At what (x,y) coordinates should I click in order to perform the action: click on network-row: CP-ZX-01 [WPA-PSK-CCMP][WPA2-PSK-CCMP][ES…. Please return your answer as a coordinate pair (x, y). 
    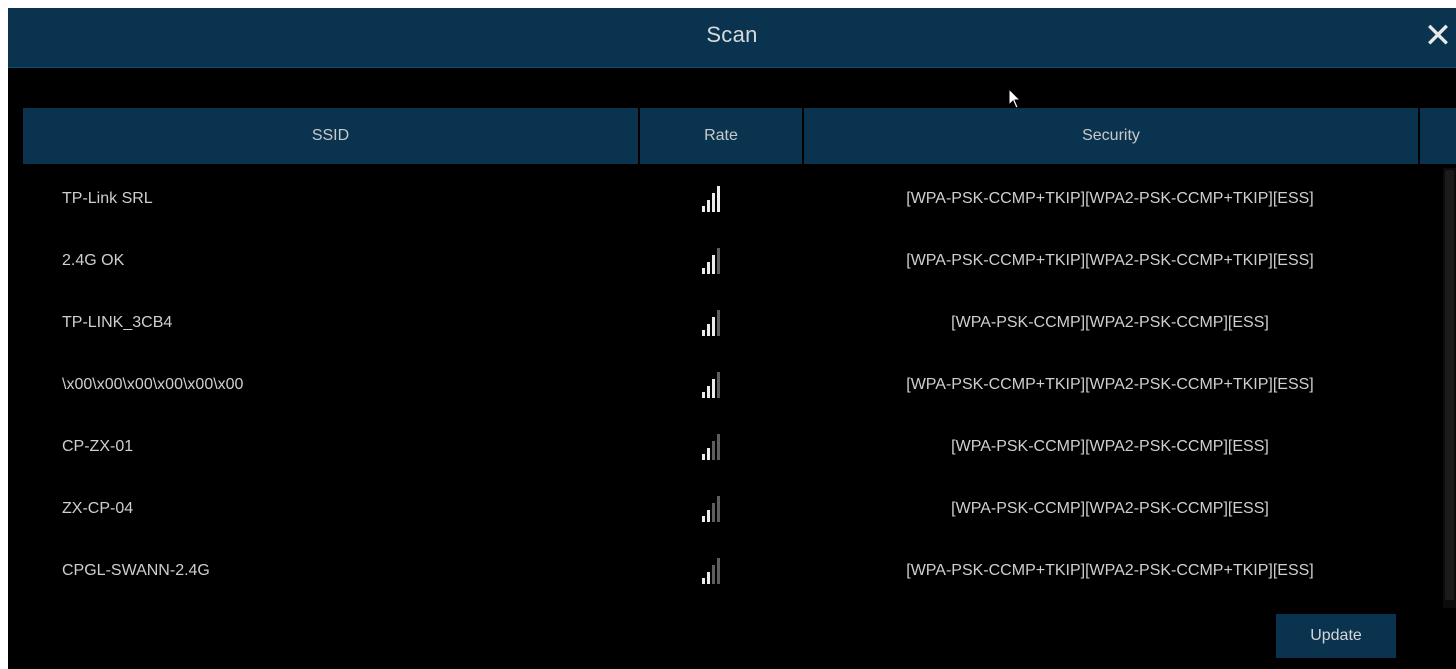
    Looking at the image, I should click on (733, 447).